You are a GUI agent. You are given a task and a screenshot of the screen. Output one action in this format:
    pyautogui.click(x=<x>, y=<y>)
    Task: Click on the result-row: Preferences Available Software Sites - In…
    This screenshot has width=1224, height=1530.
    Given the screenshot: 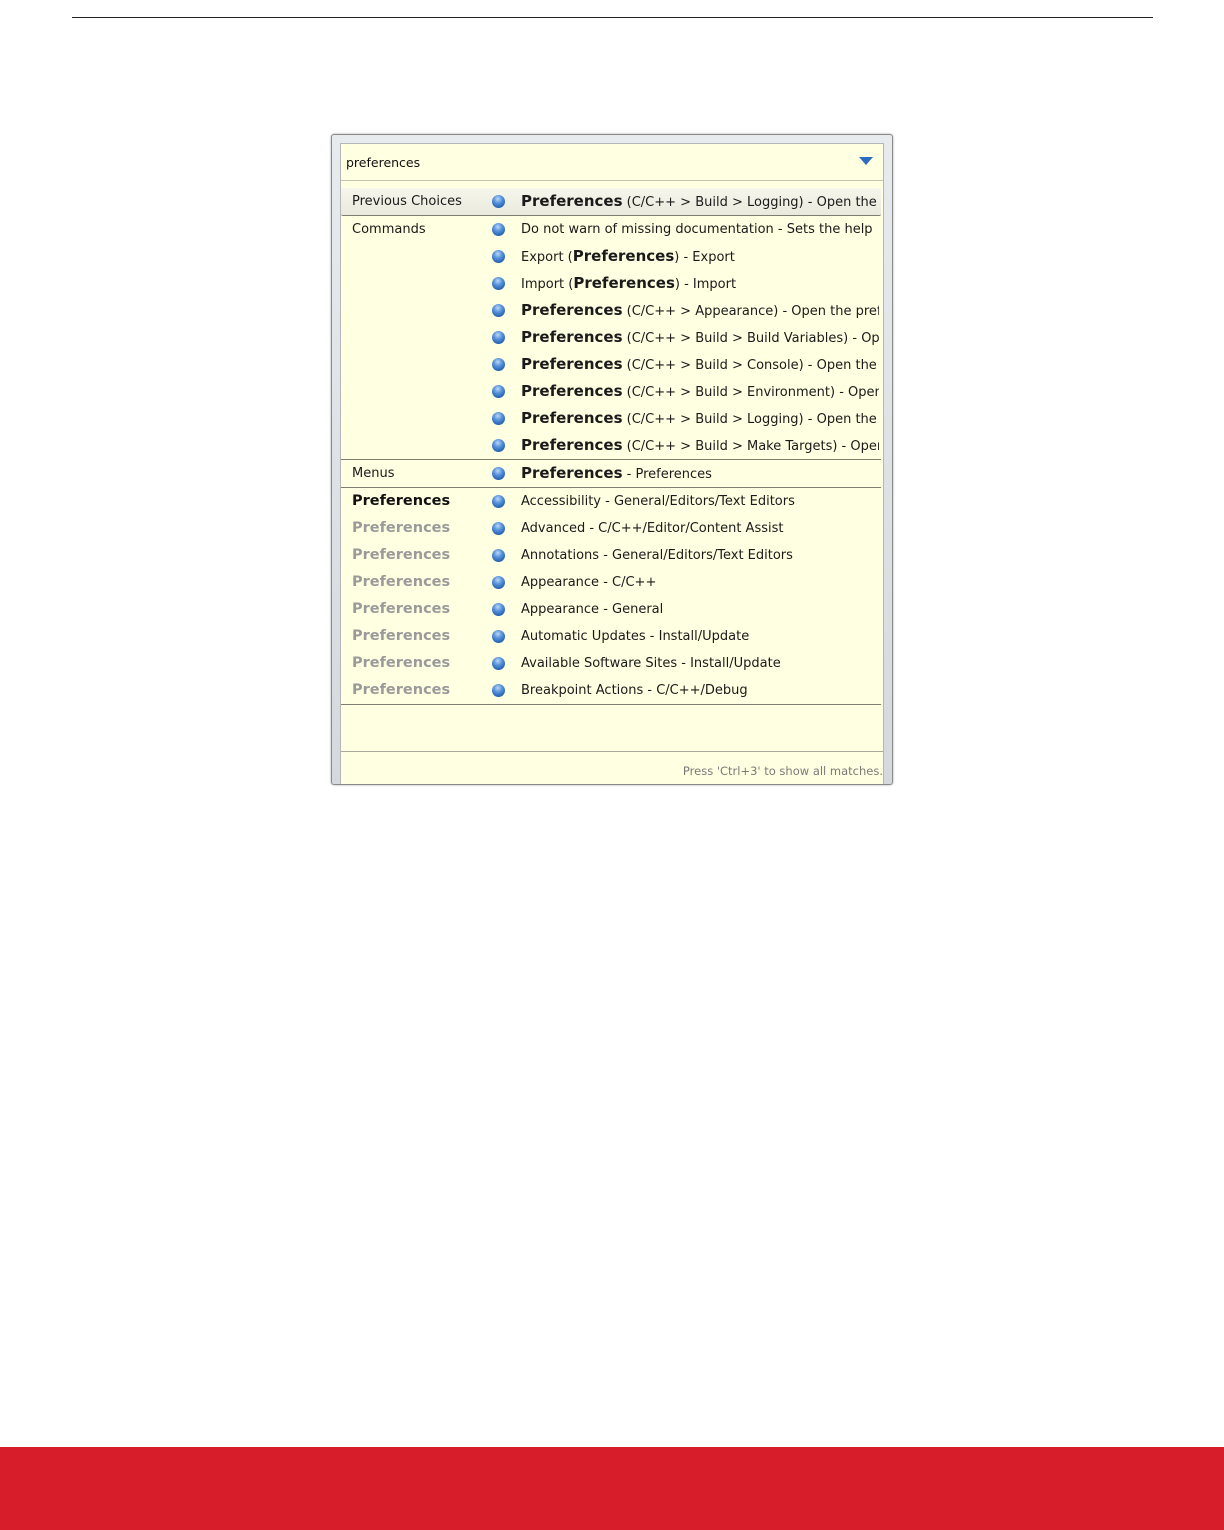 What is the action you would take?
    pyautogui.click(x=611, y=663)
    